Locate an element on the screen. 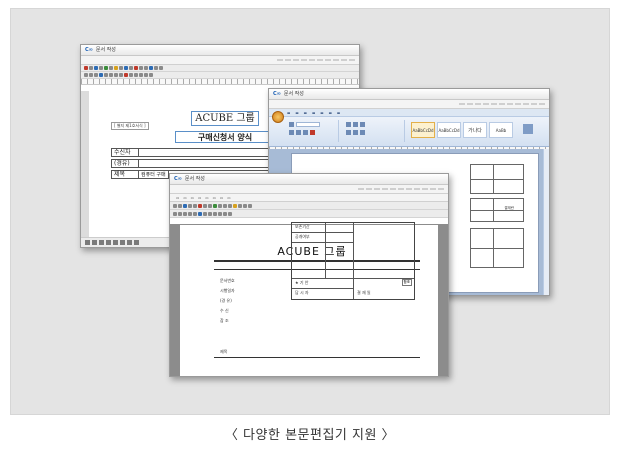  window-3-titlebar: C∞ 문서 작성 is located at coordinates (309, 179).